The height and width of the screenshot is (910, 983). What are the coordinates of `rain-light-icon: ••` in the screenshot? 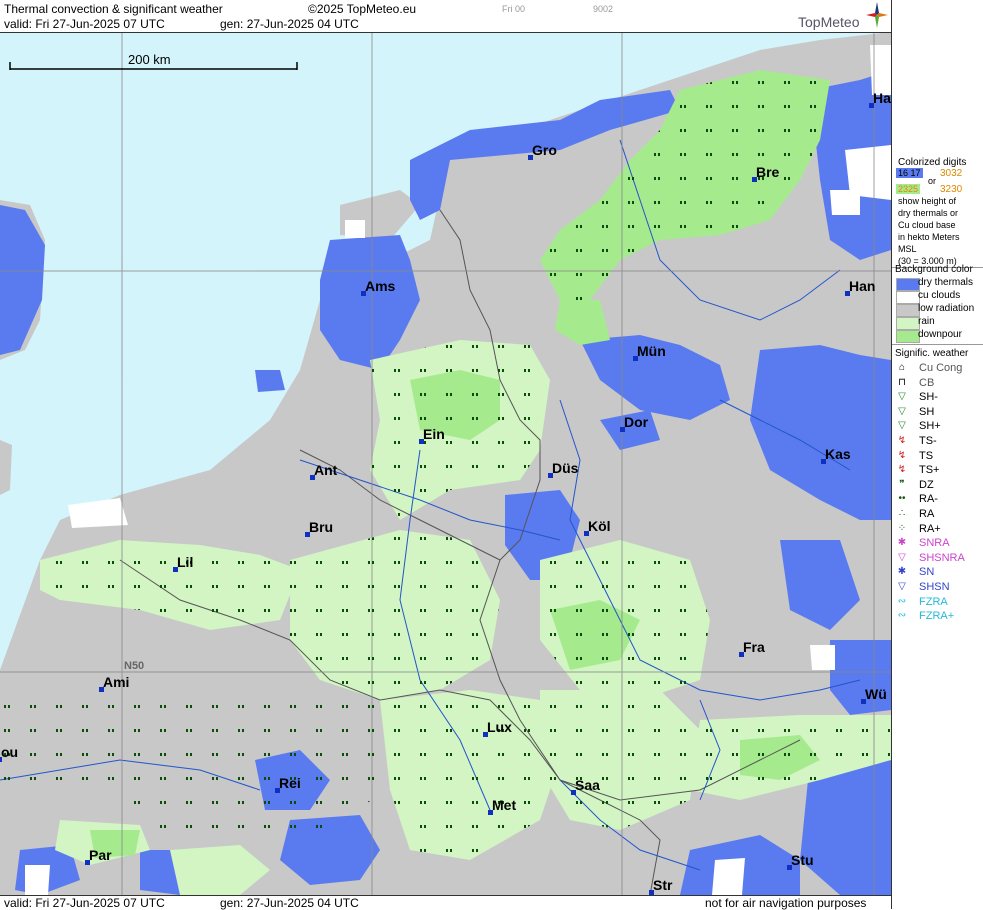 It's located at (902, 499).